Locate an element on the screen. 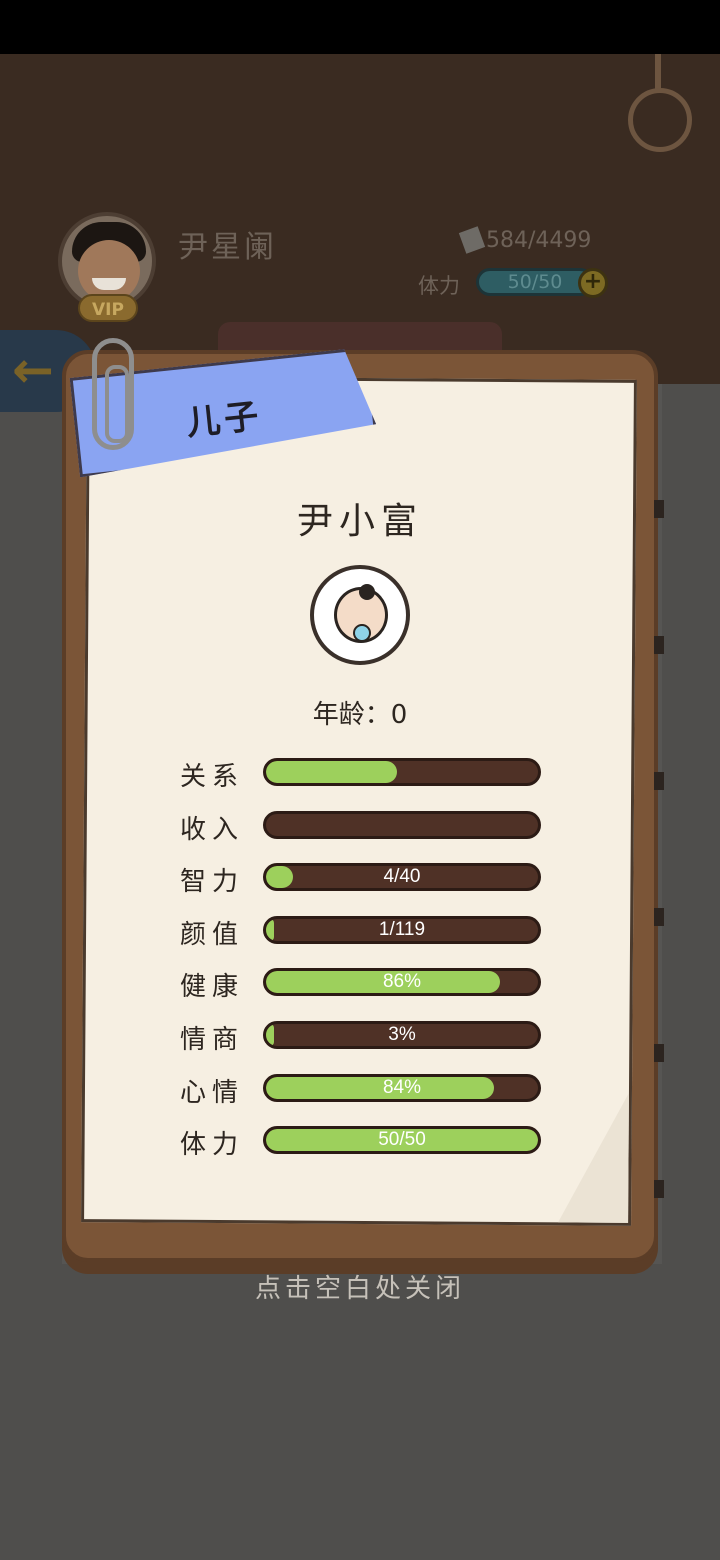  child-name: 尹小富 is located at coordinates (359, 521).